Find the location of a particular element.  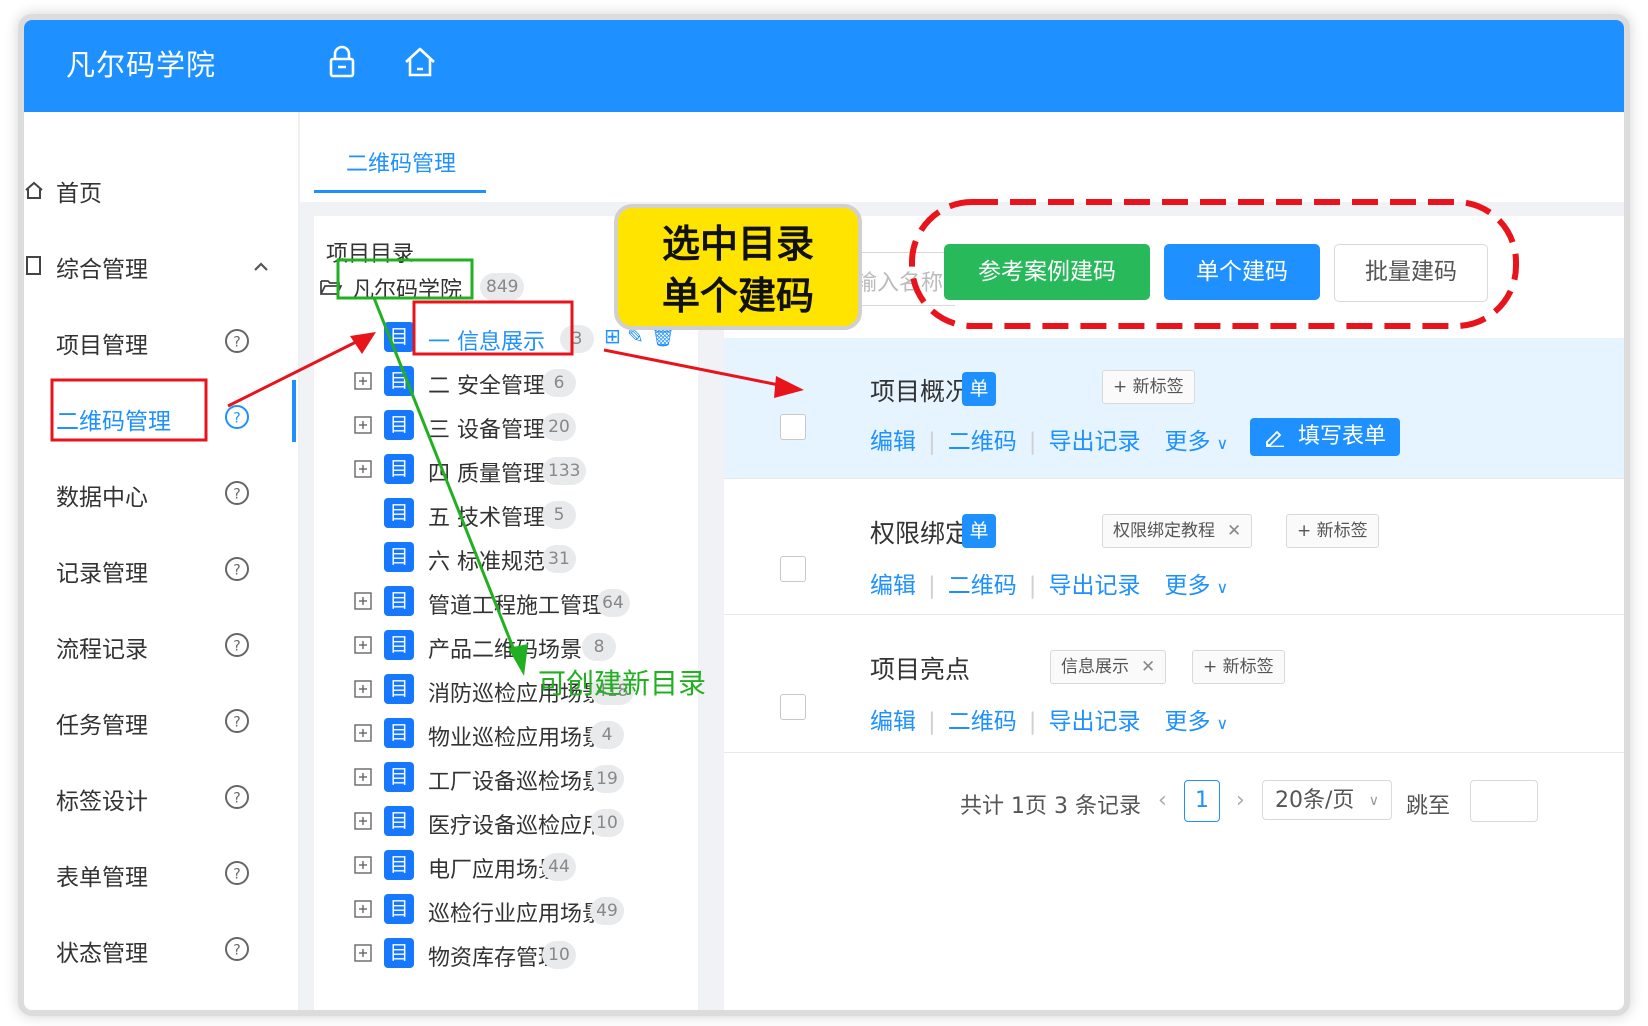

highlight-ellipse-buttons is located at coordinates (1214, 264).